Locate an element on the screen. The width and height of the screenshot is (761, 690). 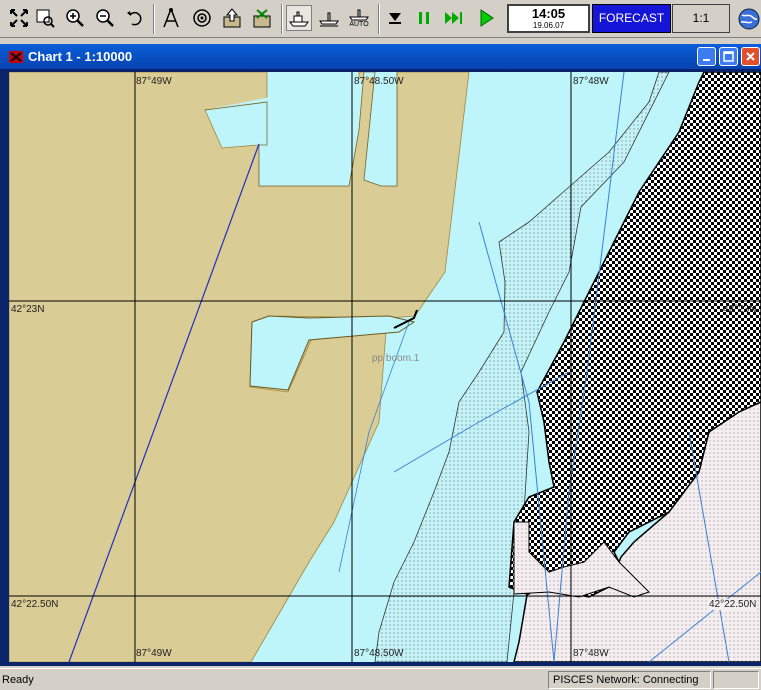
minimize-icon is located at coordinates (706, 60).